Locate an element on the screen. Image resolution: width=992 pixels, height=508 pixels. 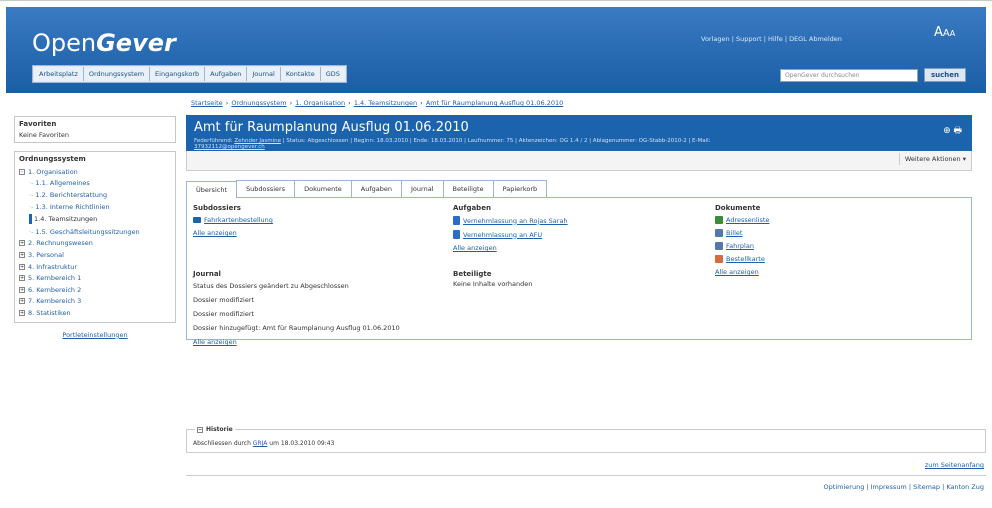
nav-tab-eingangskorb: Eingangskorb is located at coordinates (178, 74).